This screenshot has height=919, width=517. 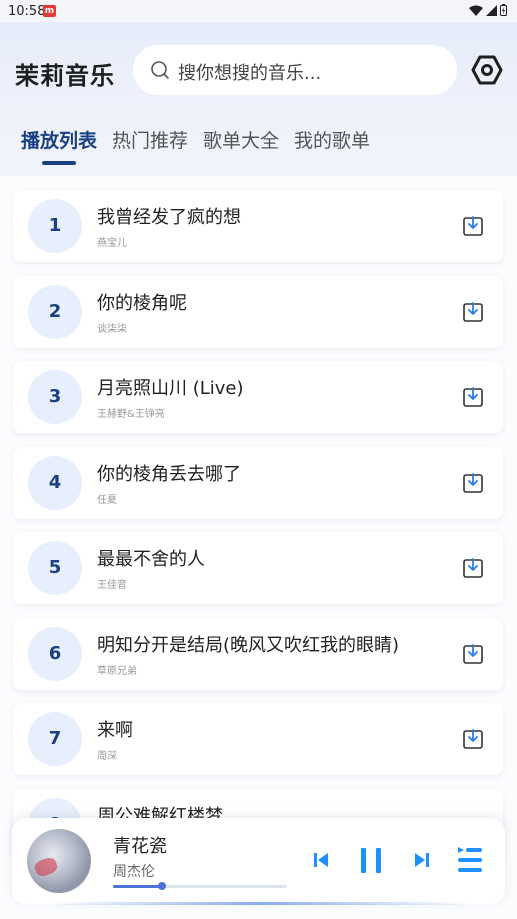 What do you see at coordinates (503, 10) in the screenshot?
I see `battery-icon` at bounding box center [503, 10].